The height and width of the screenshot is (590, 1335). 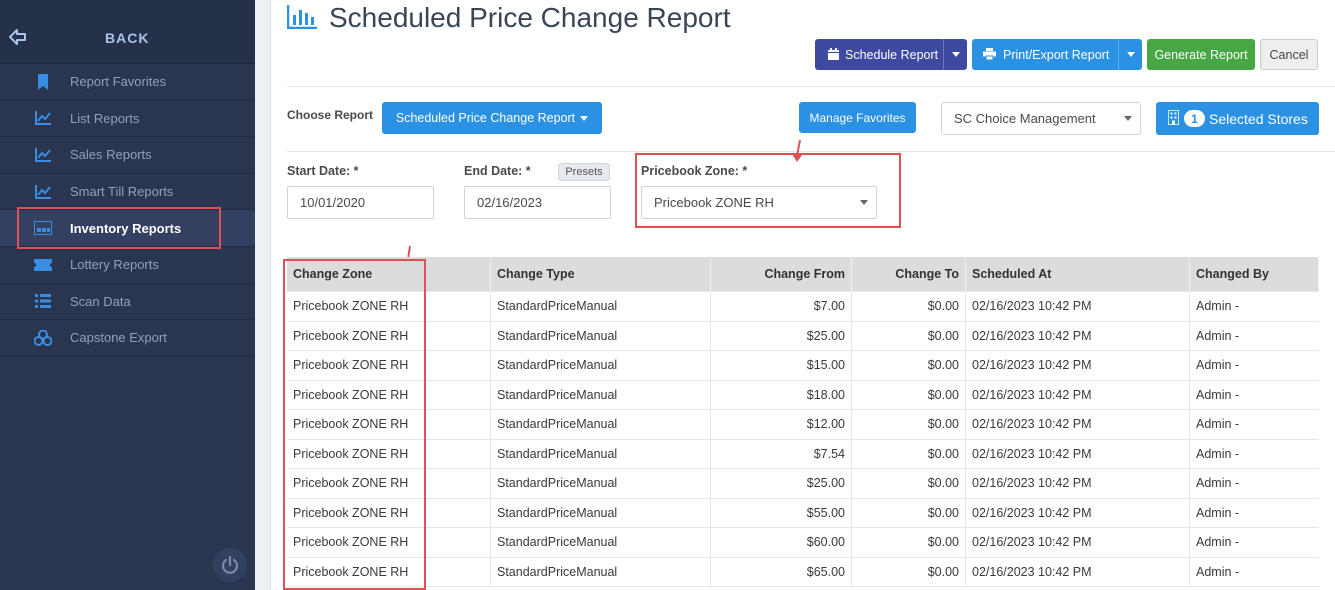 What do you see at coordinates (1201, 54) in the screenshot?
I see `generate-report-button: Generate Report` at bounding box center [1201, 54].